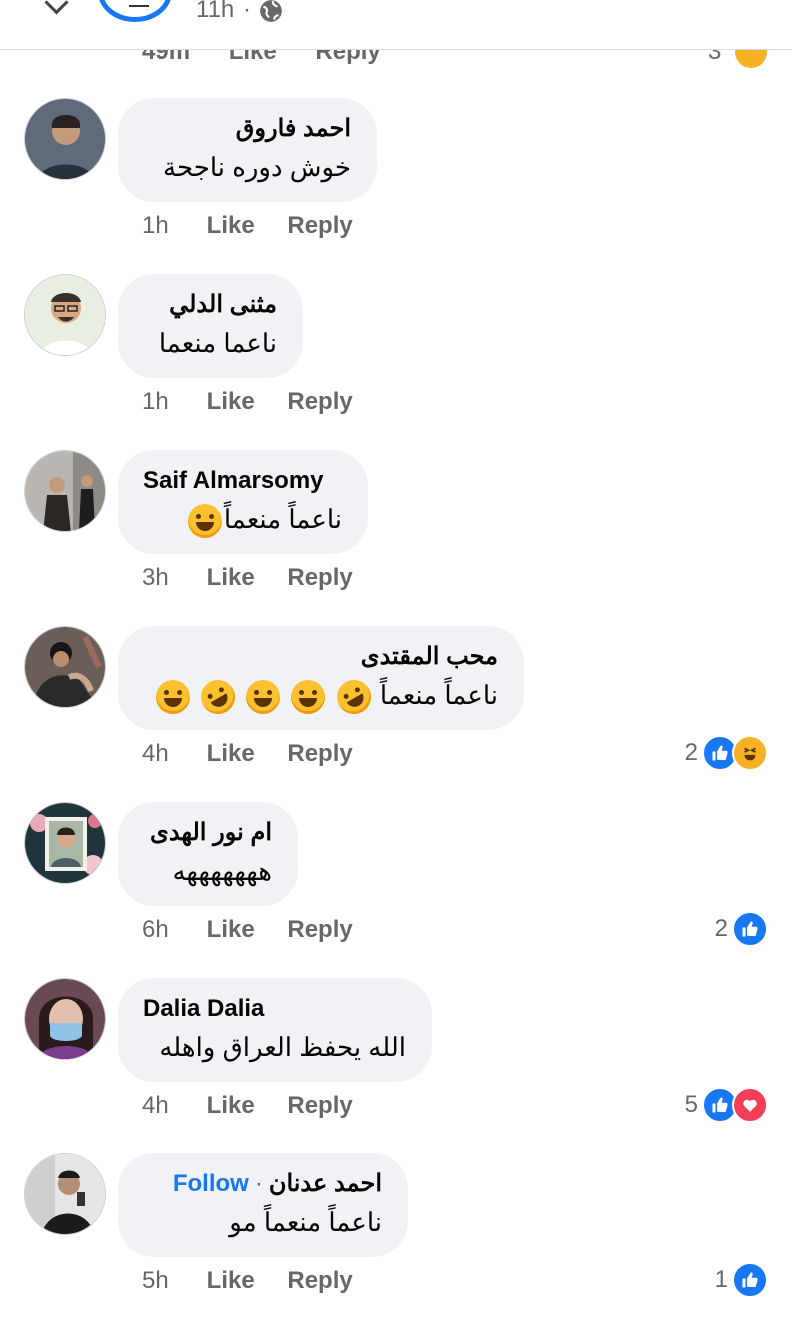 This screenshot has width=792, height=1329. I want to click on comment-meta: 3h Like Reply, so click(247, 578).